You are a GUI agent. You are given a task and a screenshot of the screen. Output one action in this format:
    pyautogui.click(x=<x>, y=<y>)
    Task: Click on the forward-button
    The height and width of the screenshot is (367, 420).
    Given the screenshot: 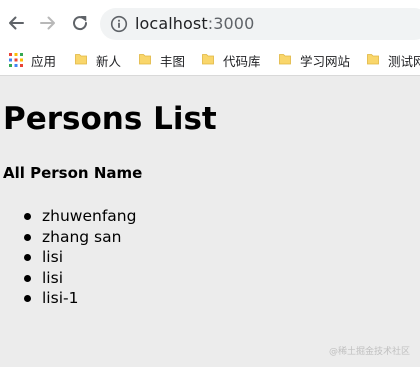 What is the action you would take?
    pyautogui.click(x=48, y=23)
    